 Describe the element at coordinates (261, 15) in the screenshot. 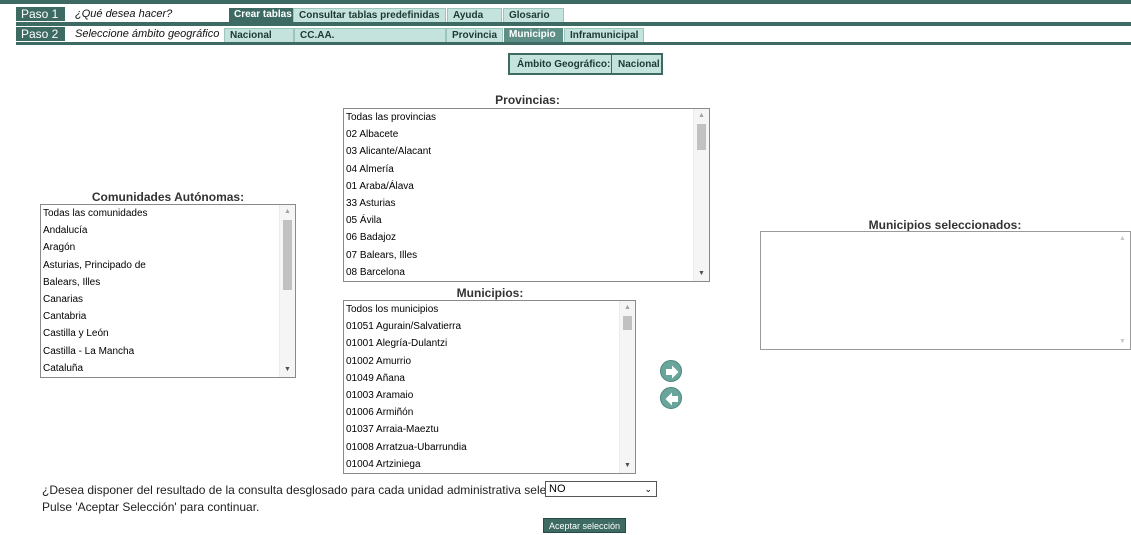

I see `tab-crear-tablas: Crear tablas` at that location.